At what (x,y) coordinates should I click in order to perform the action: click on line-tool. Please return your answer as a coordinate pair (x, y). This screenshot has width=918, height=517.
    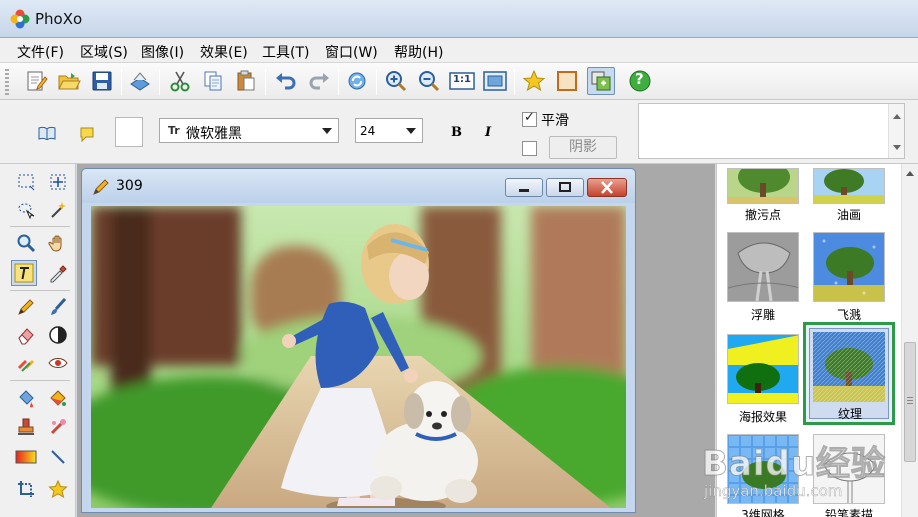
    Looking at the image, I should click on (26, 363).